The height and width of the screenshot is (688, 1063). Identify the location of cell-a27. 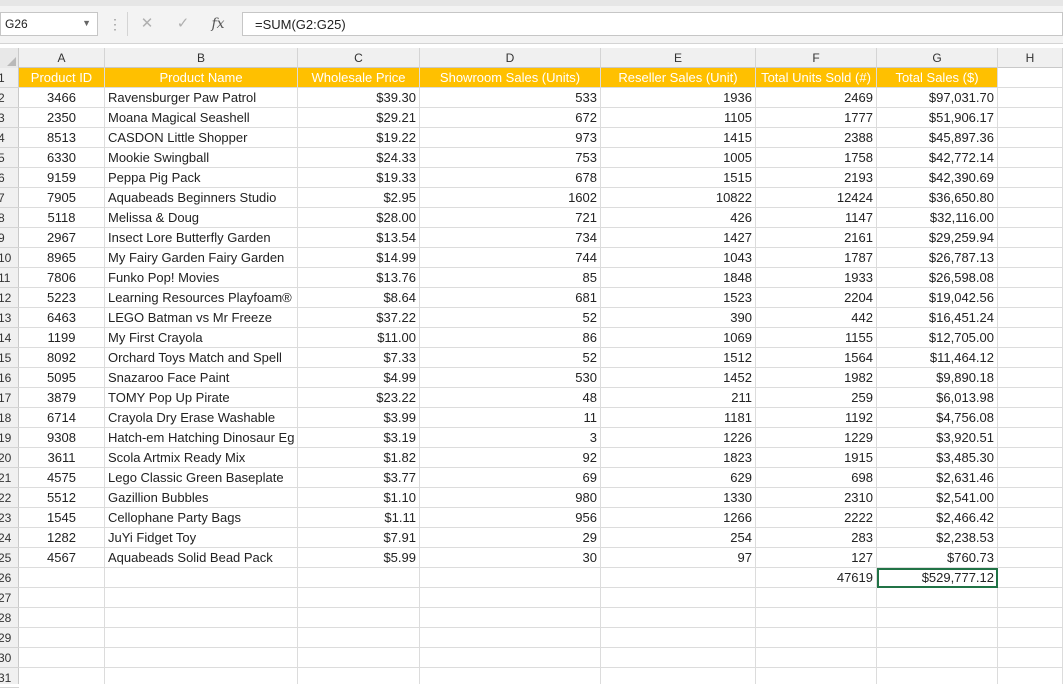
(62, 598).